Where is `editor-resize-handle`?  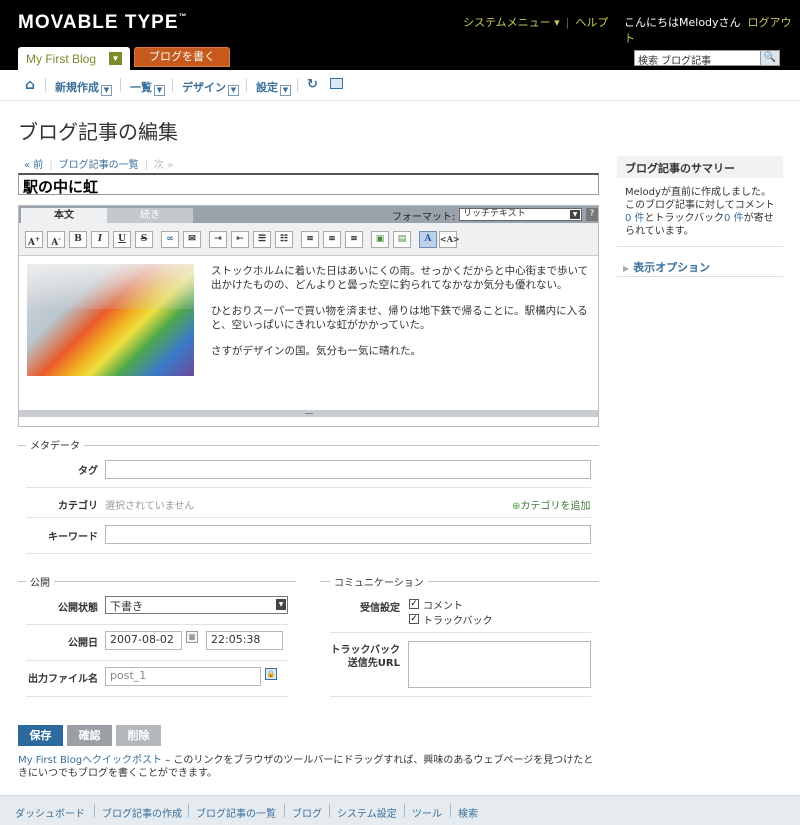
editor-resize-handle is located at coordinates (308, 413).